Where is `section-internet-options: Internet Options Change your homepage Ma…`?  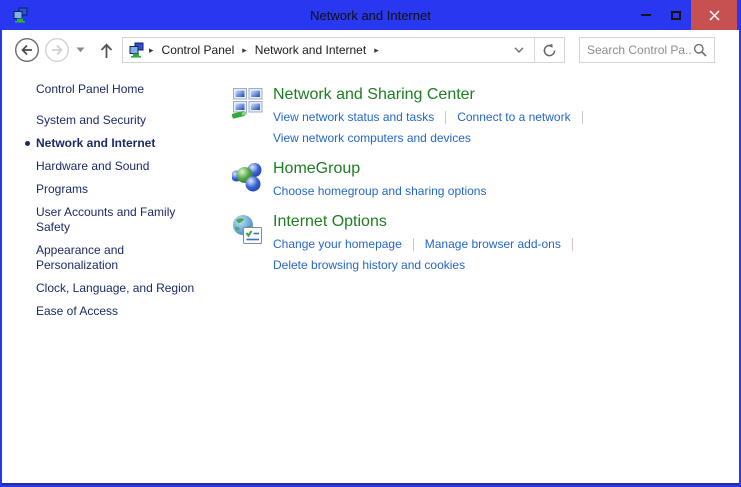
section-internet-options: Internet Options Change your homepage Ma… is located at coordinates (413, 245).